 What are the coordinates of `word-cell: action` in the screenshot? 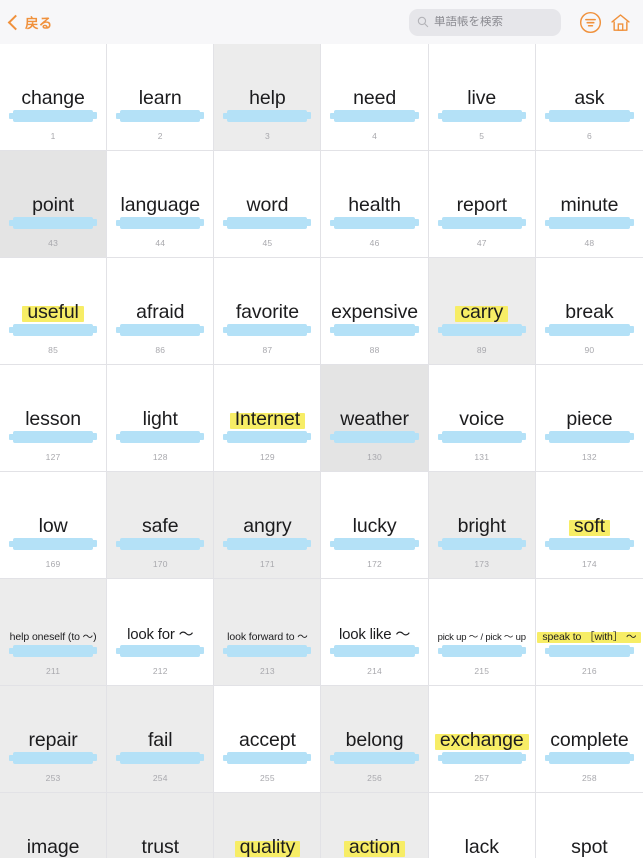 It's located at (375, 825).